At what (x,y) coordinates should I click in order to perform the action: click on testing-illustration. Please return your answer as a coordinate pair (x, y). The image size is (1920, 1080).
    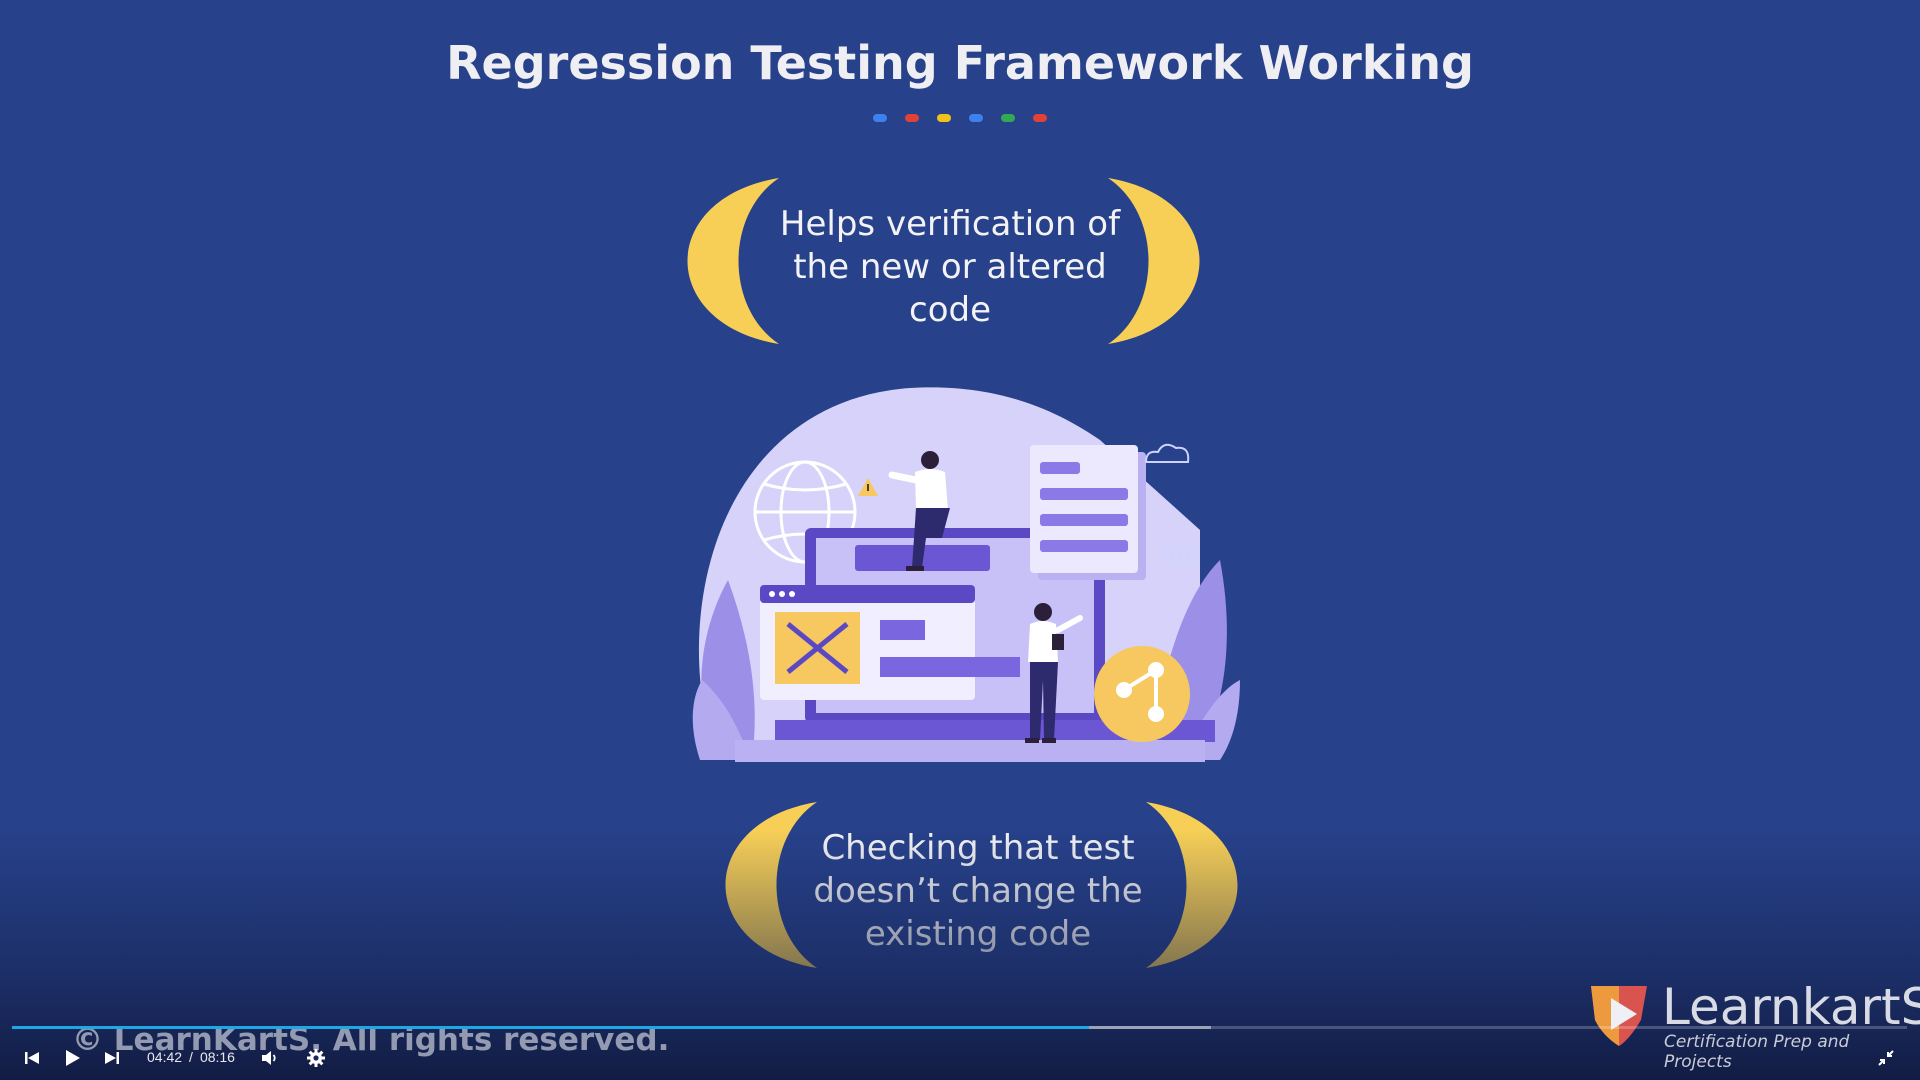
    Looking at the image, I should click on (966, 574).